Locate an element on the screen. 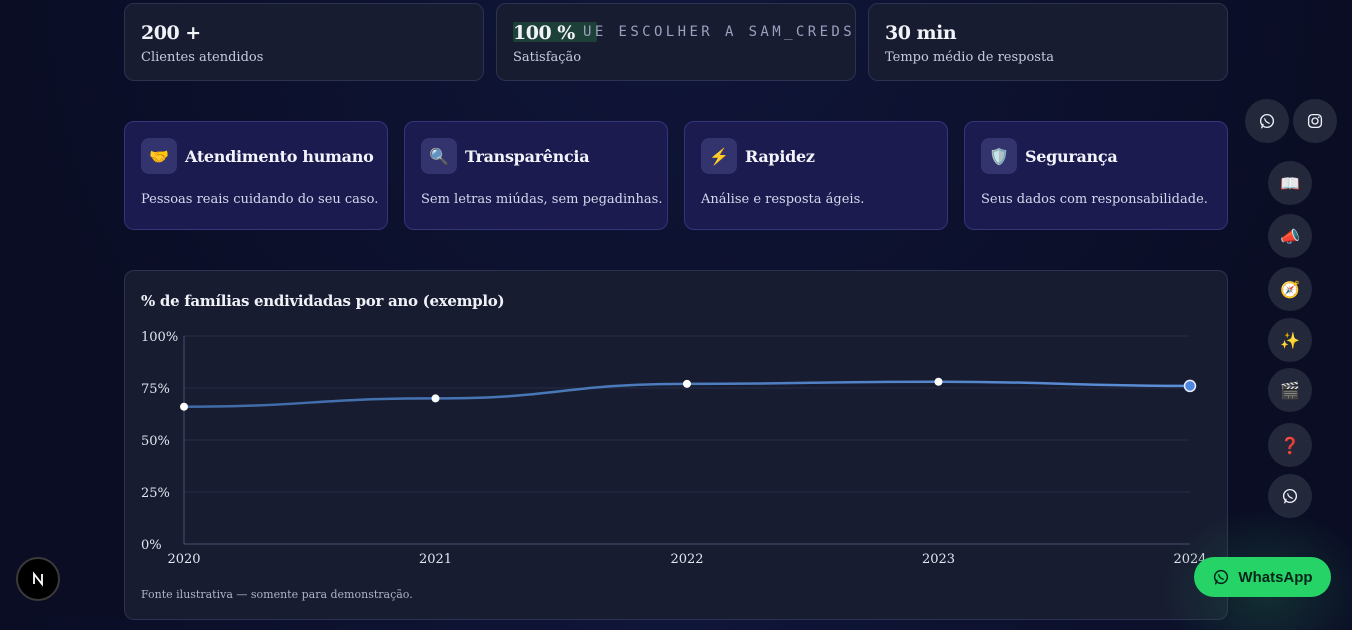 The width and height of the screenshot is (1352, 630). x-tick-label: 2023 is located at coordinates (938, 559).